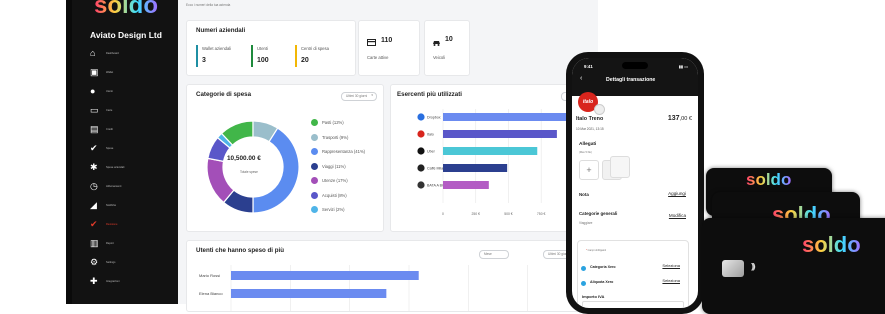 This screenshot has height=314, width=885. Describe the element at coordinates (508, 214) in the screenshot. I see `x-tick-label: 500 €` at that location.